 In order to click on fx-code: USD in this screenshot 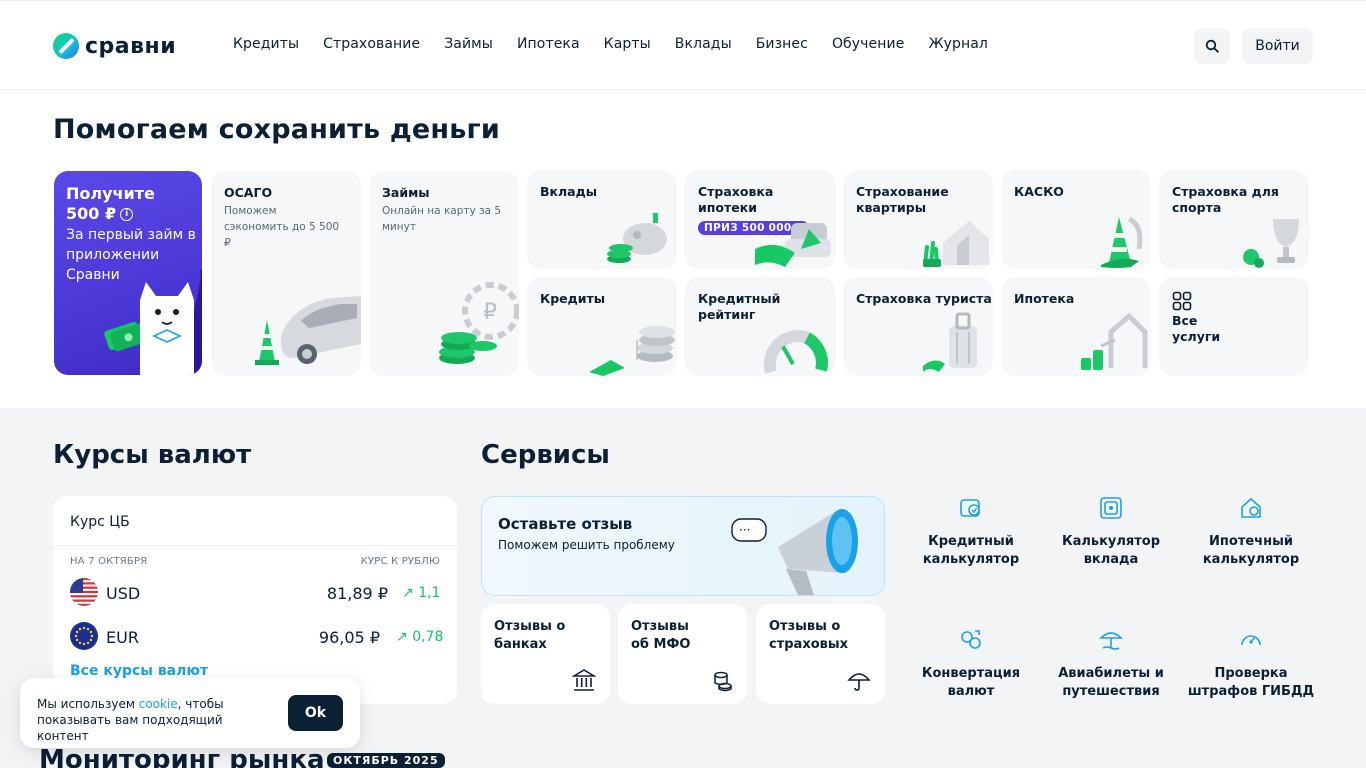, I will do `click(123, 593)`.